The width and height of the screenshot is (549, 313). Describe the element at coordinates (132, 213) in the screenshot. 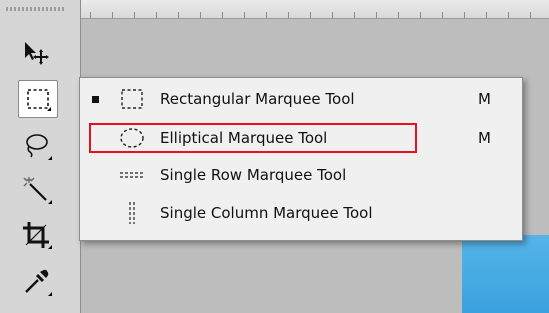

I see `single-column-marquee-icon` at that location.